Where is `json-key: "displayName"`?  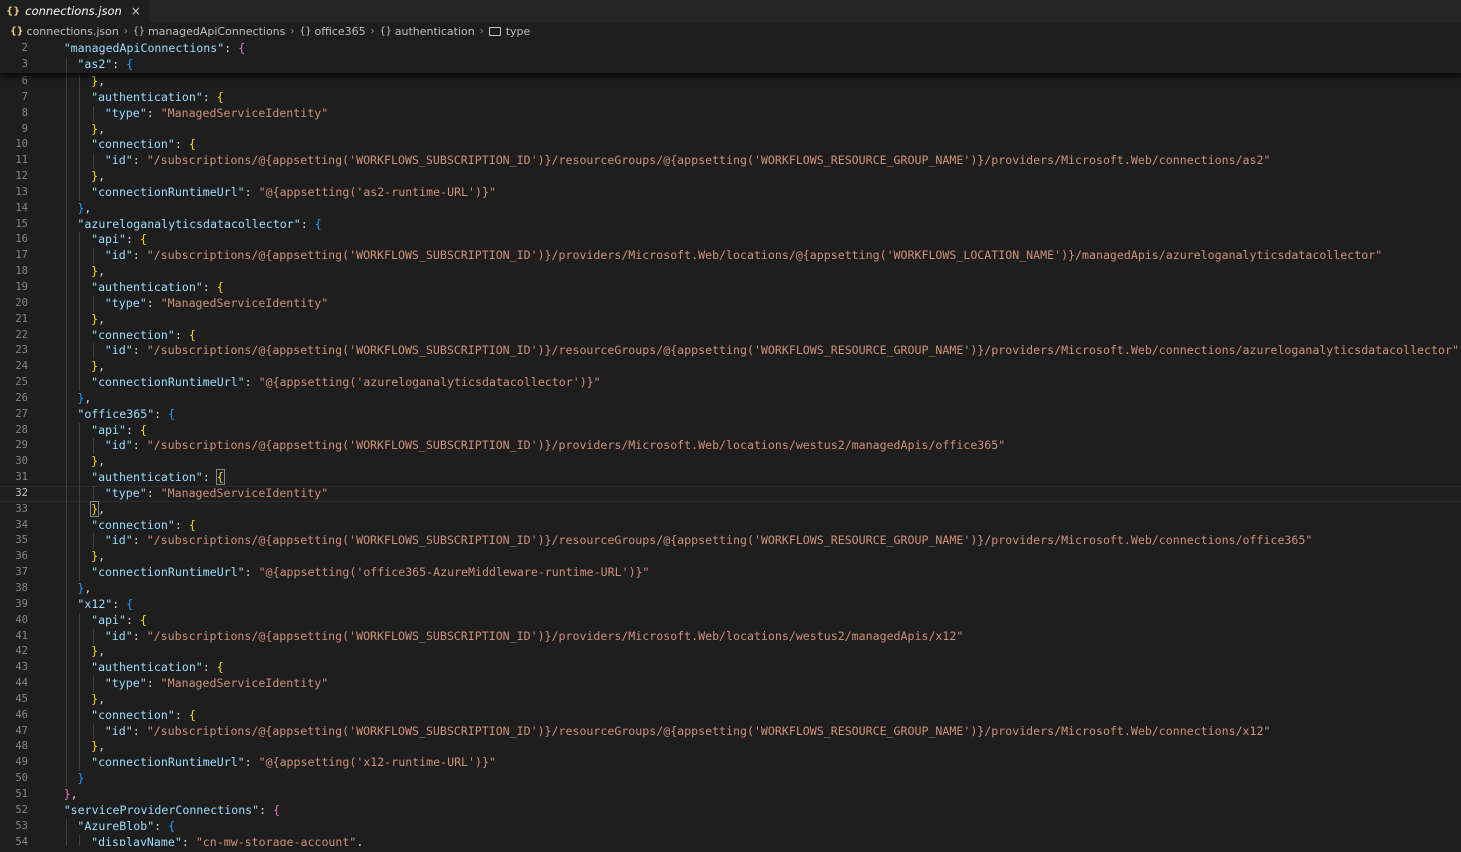
json-key: "displayName" is located at coordinates (136, 840).